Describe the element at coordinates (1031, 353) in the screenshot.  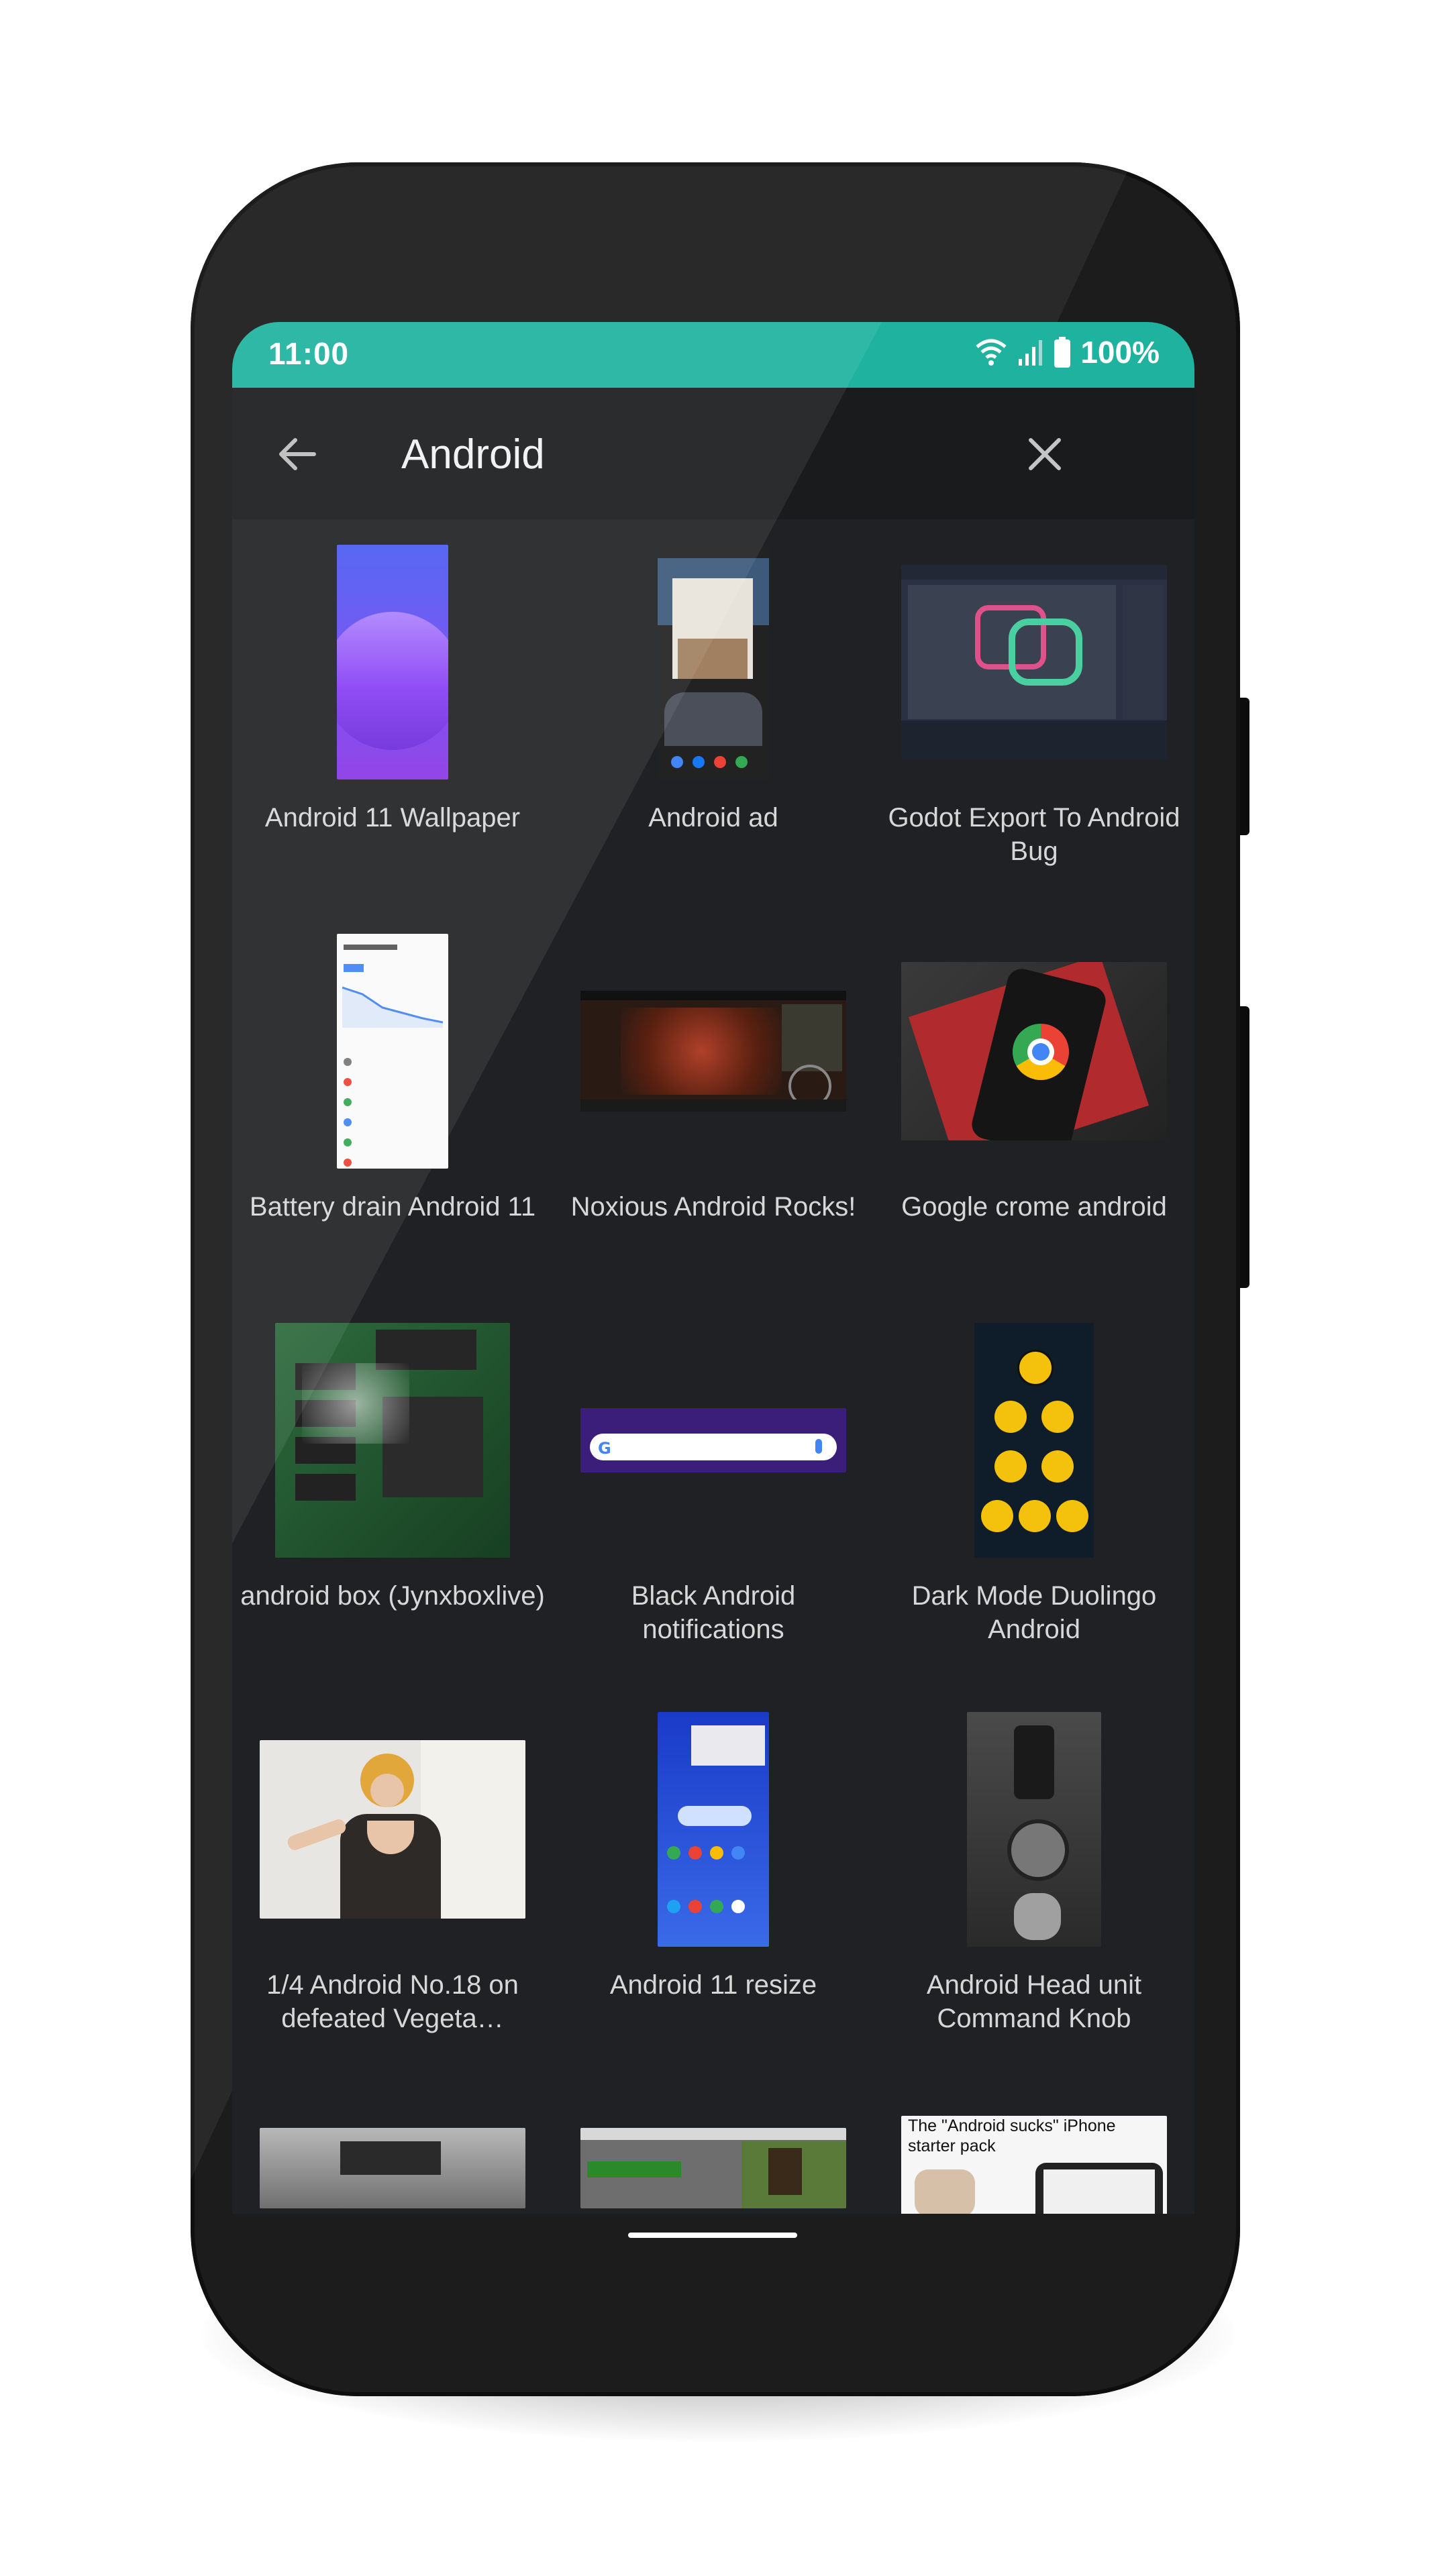
I see `cell-signal-icon` at that location.